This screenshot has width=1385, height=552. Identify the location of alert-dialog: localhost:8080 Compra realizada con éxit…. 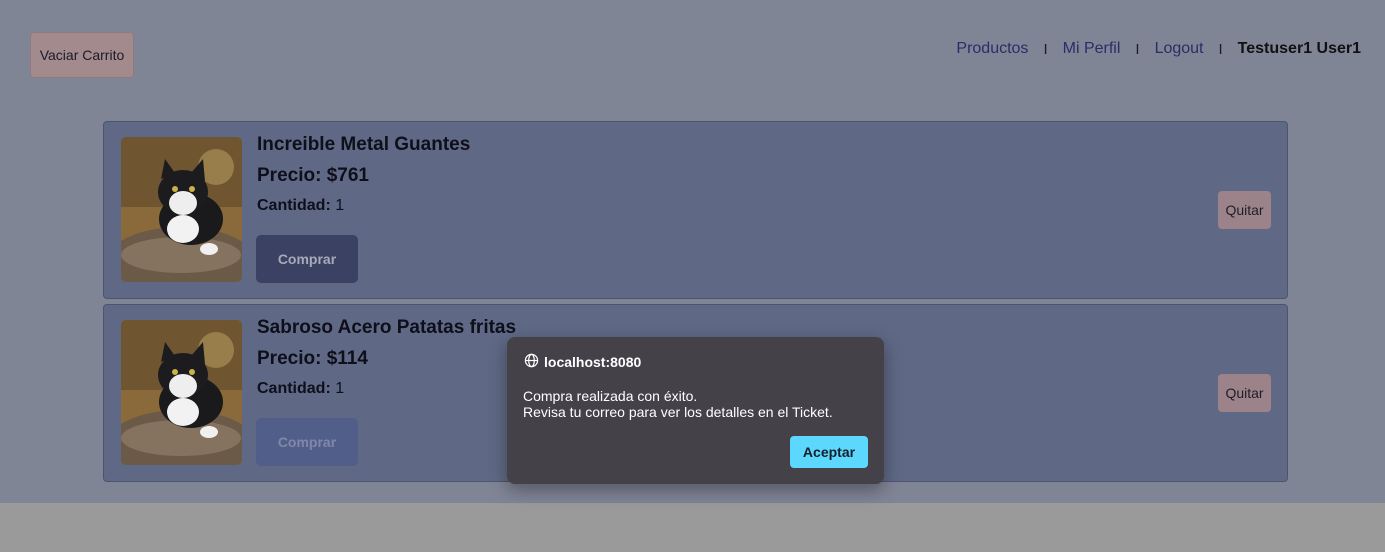
(695, 410).